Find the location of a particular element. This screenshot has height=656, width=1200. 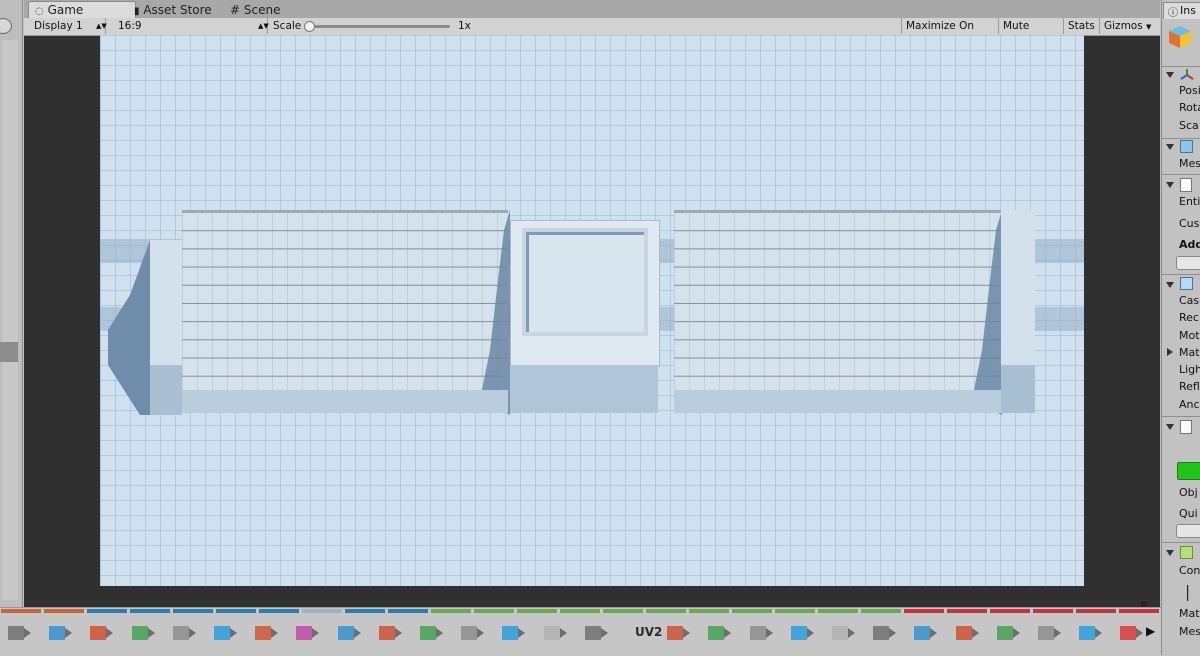

bridge-icon is located at coordinates (677, 633).